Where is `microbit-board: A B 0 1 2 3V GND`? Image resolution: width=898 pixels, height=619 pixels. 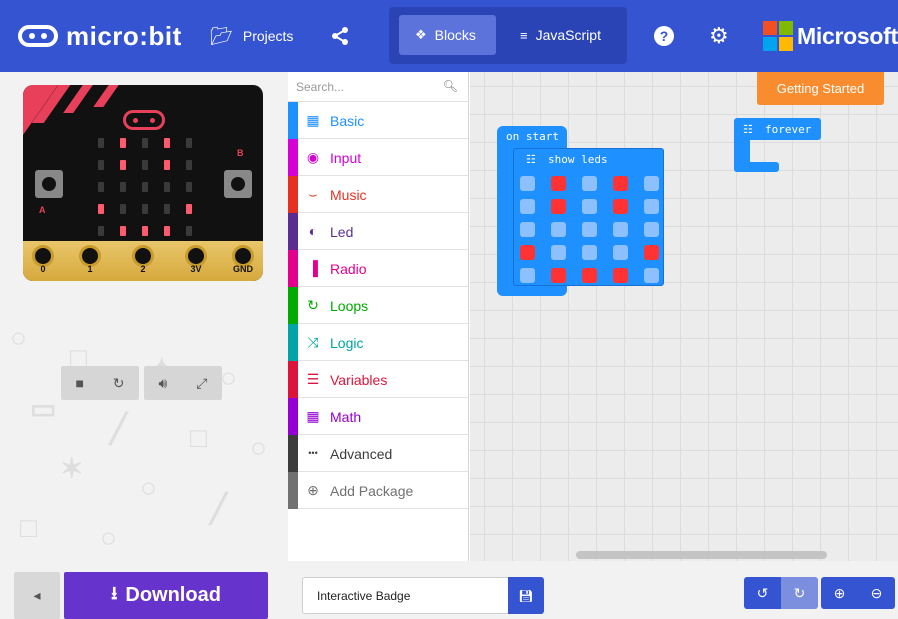
microbit-board: A B 0 1 2 3V GND is located at coordinates (143, 183).